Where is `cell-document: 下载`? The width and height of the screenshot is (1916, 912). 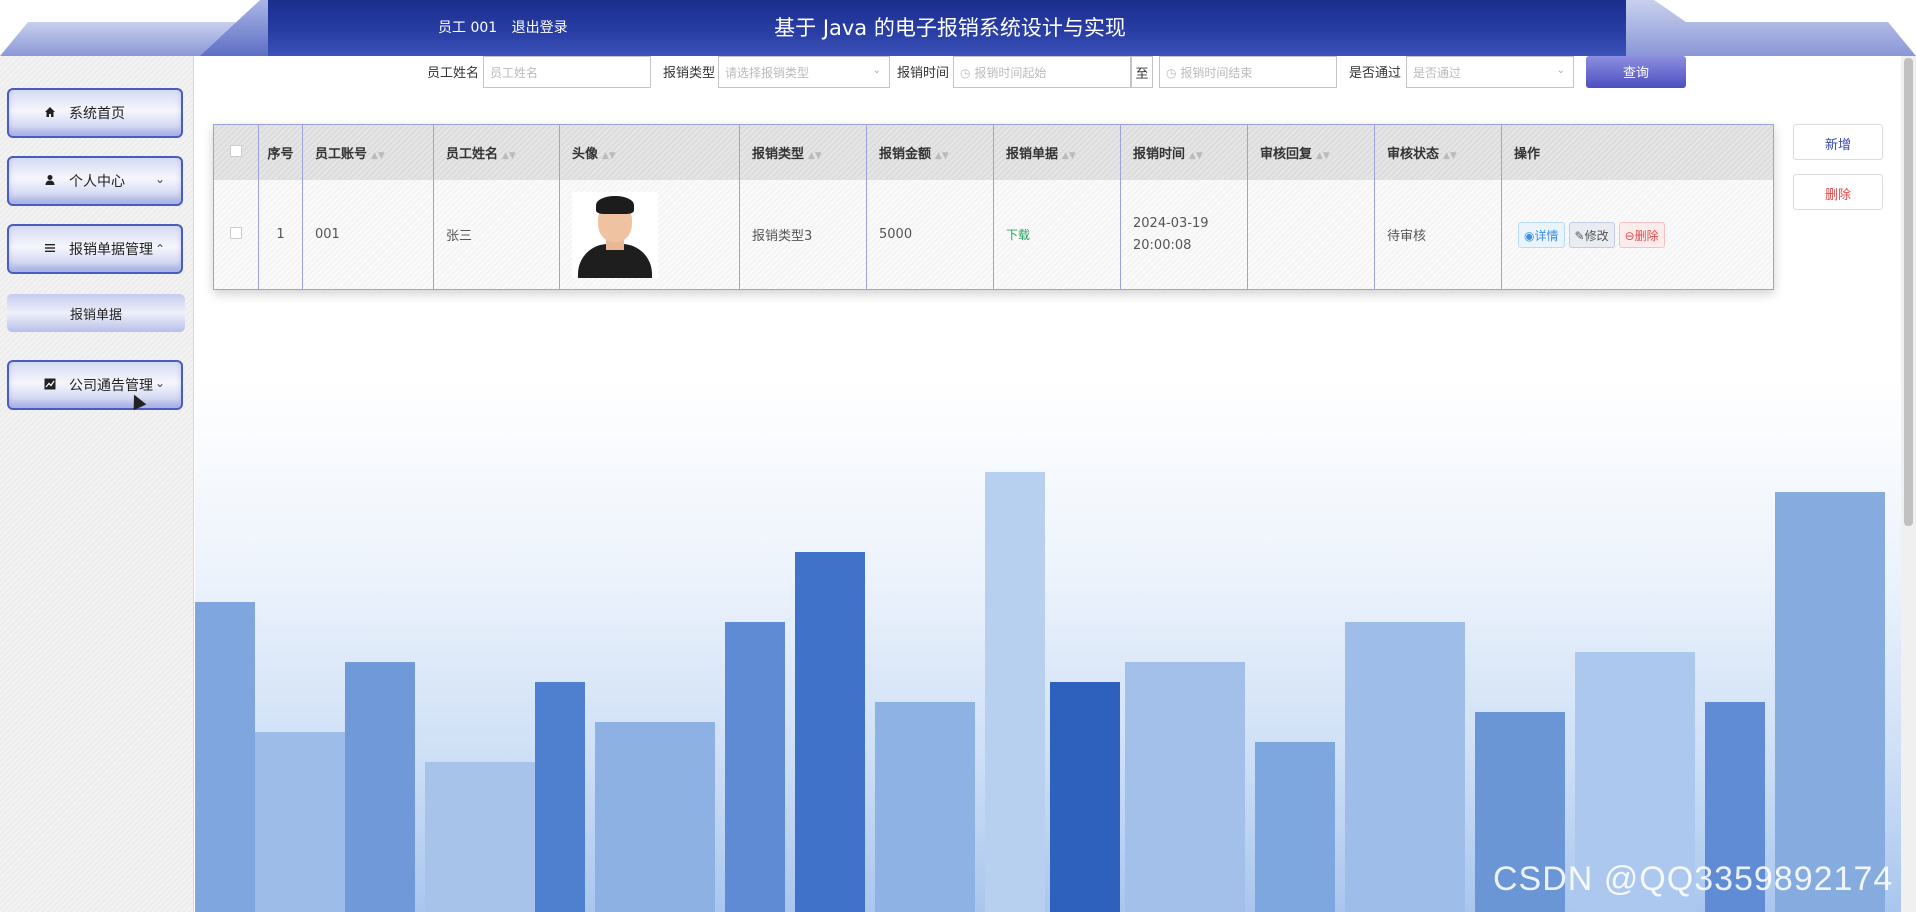
cell-document: 下载 is located at coordinates (1057, 234).